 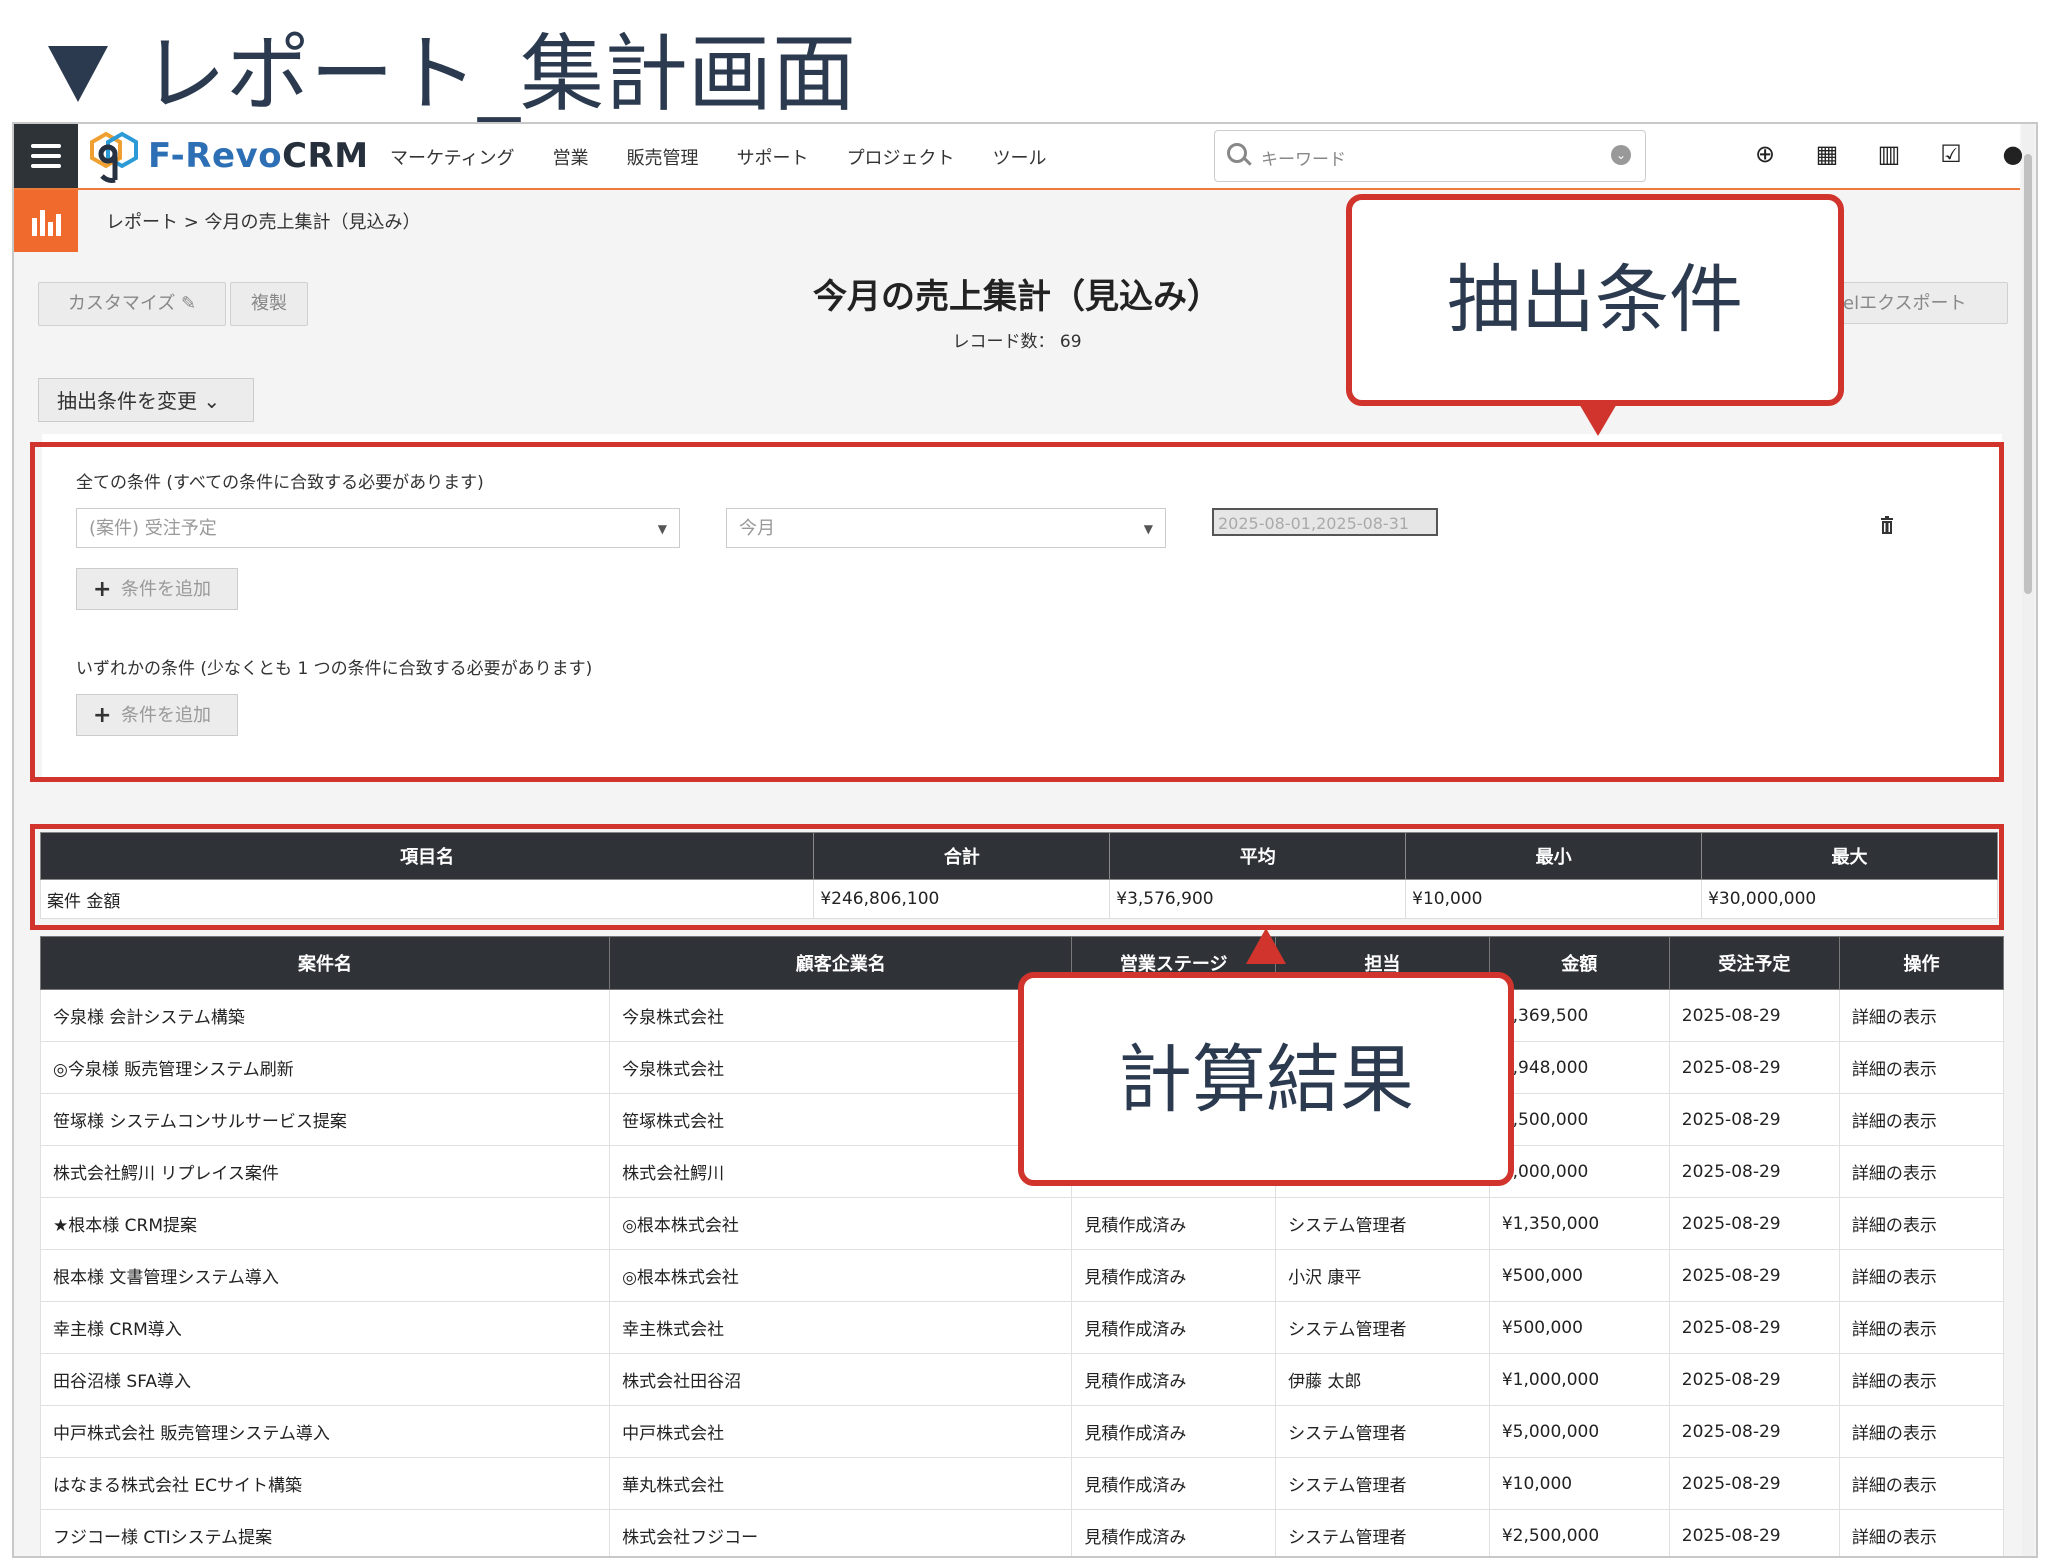 What do you see at coordinates (325, 1327) in the screenshot?
I see `table-cell: 幸主様 CRM導入` at bounding box center [325, 1327].